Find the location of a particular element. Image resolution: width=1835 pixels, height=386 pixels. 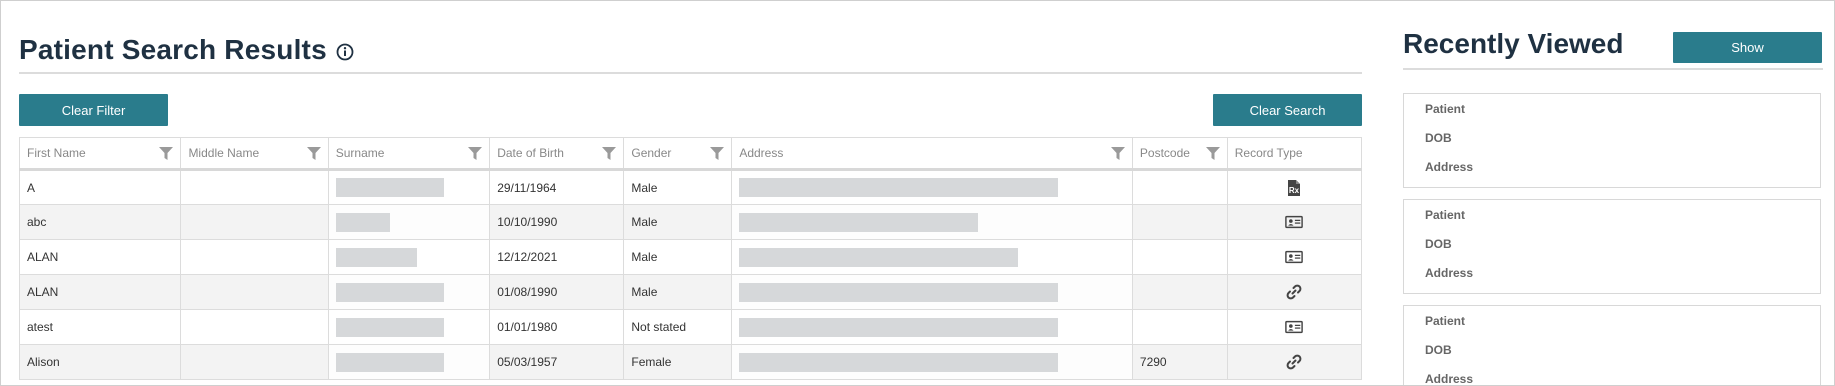

show-recently-viewed-button: Show is located at coordinates (1747, 47).